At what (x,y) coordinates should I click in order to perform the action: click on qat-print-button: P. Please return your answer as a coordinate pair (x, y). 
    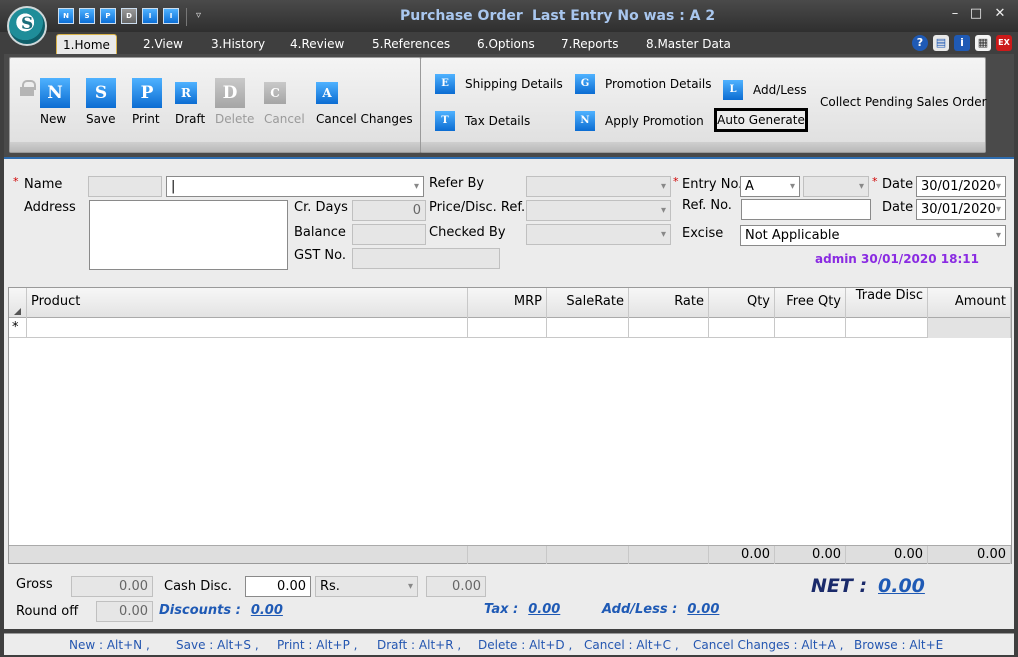
    Looking at the image, I should click on (108, 16).